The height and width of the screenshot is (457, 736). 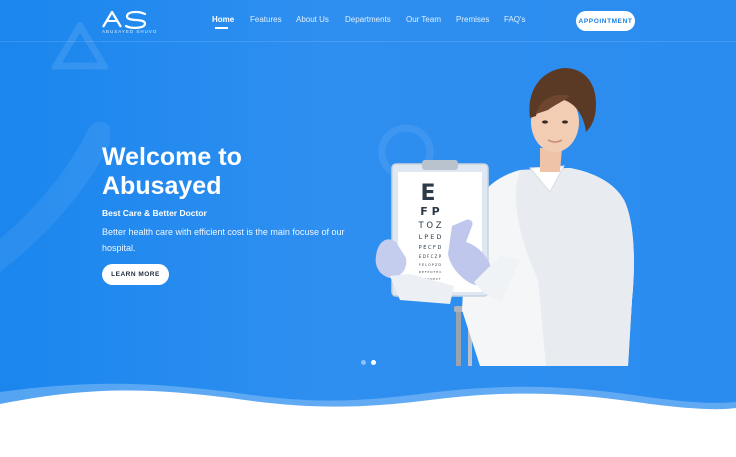 What do you see at coordinates (223, 19) in the screenshot?
I see `nav-item-home: Home` at bounding box center [223, 19].